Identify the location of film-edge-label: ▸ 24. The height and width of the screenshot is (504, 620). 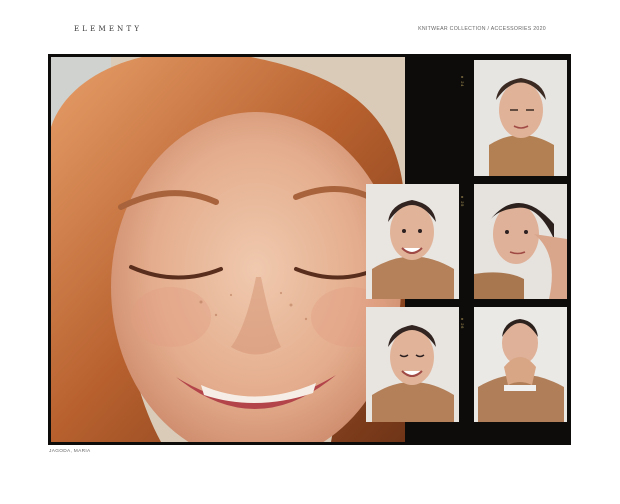
(462, 80).